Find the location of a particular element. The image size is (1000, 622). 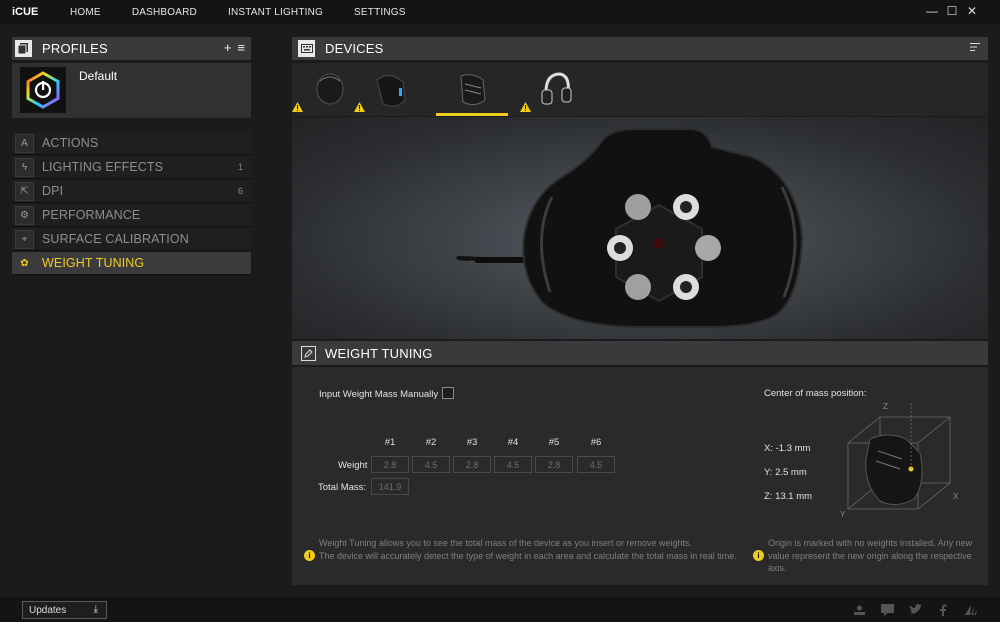

profile-default: Default is located at coordinates (131, 90).